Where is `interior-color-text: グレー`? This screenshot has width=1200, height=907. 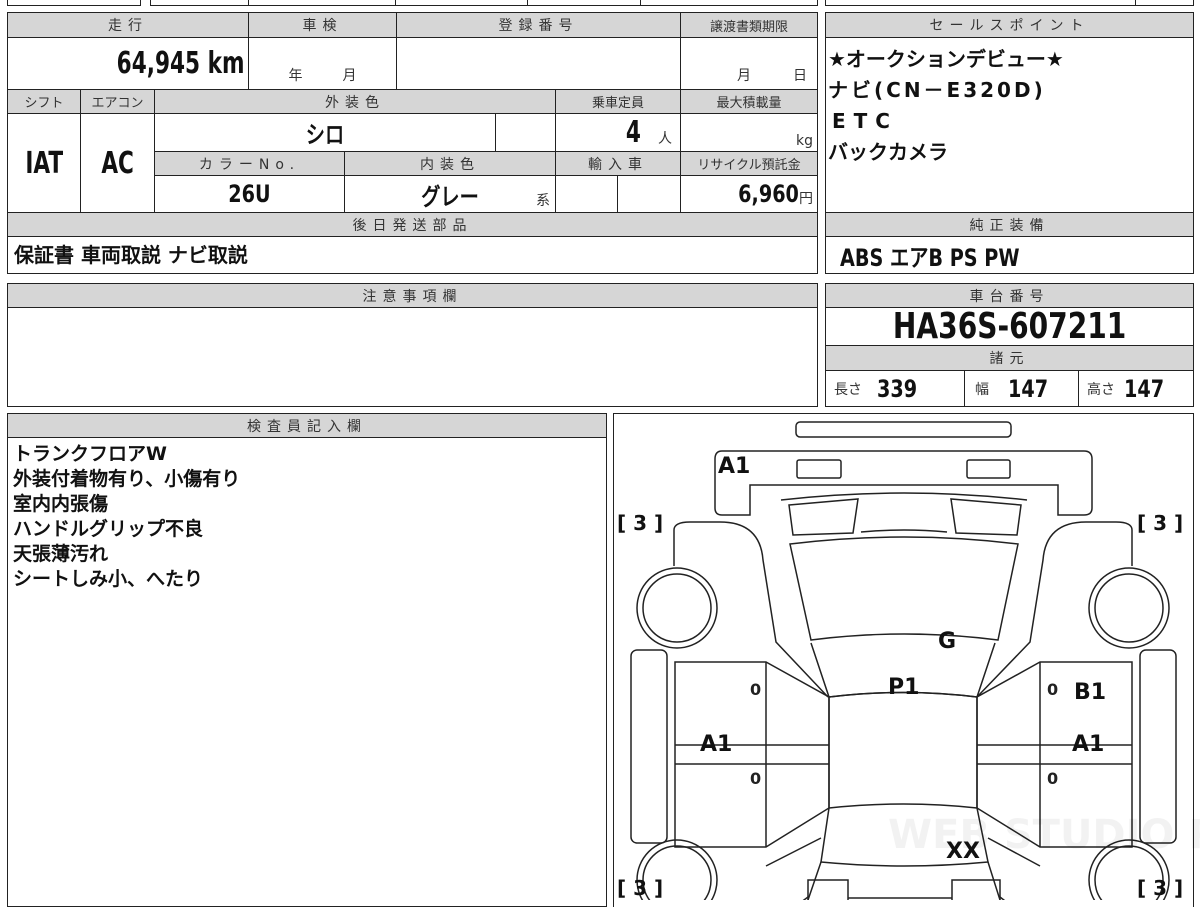 interior-color-text: グレー is located at coordinates (450, 196).